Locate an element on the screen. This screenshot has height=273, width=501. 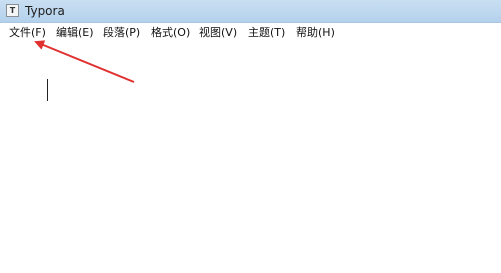
menu-paragraph: 段落(P) is located at coordinates (121, 33).